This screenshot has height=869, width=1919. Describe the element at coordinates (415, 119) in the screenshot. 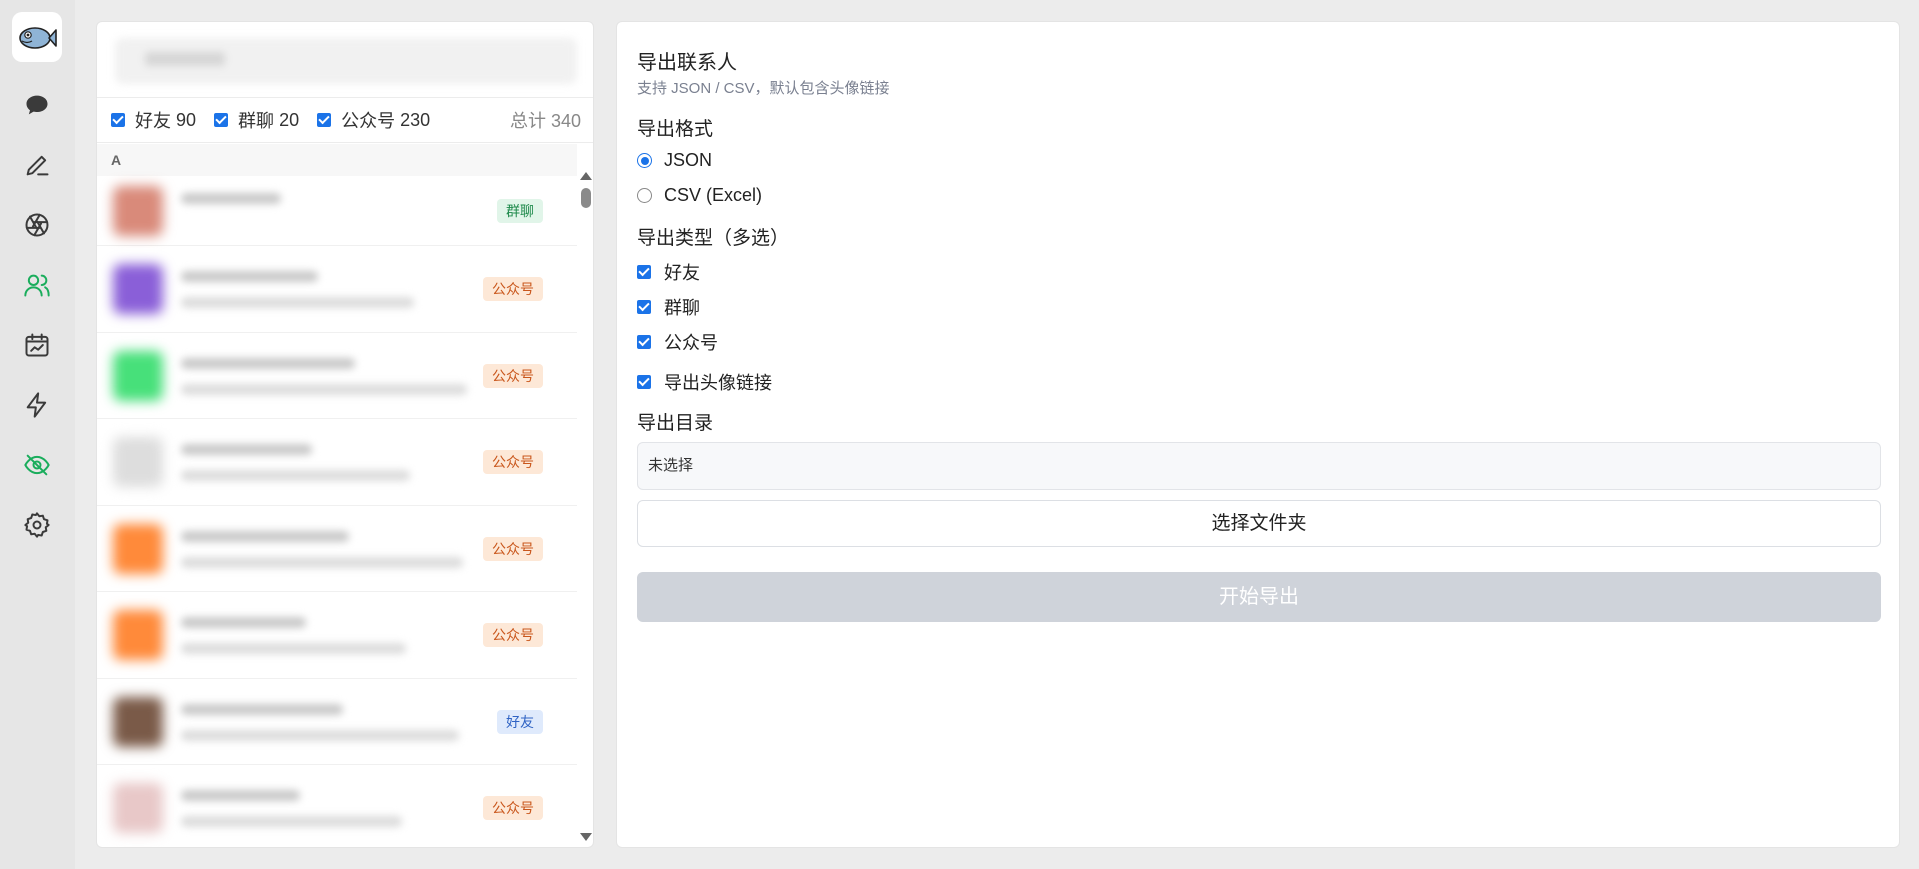

I see `filter-official-count: 230` at that location.